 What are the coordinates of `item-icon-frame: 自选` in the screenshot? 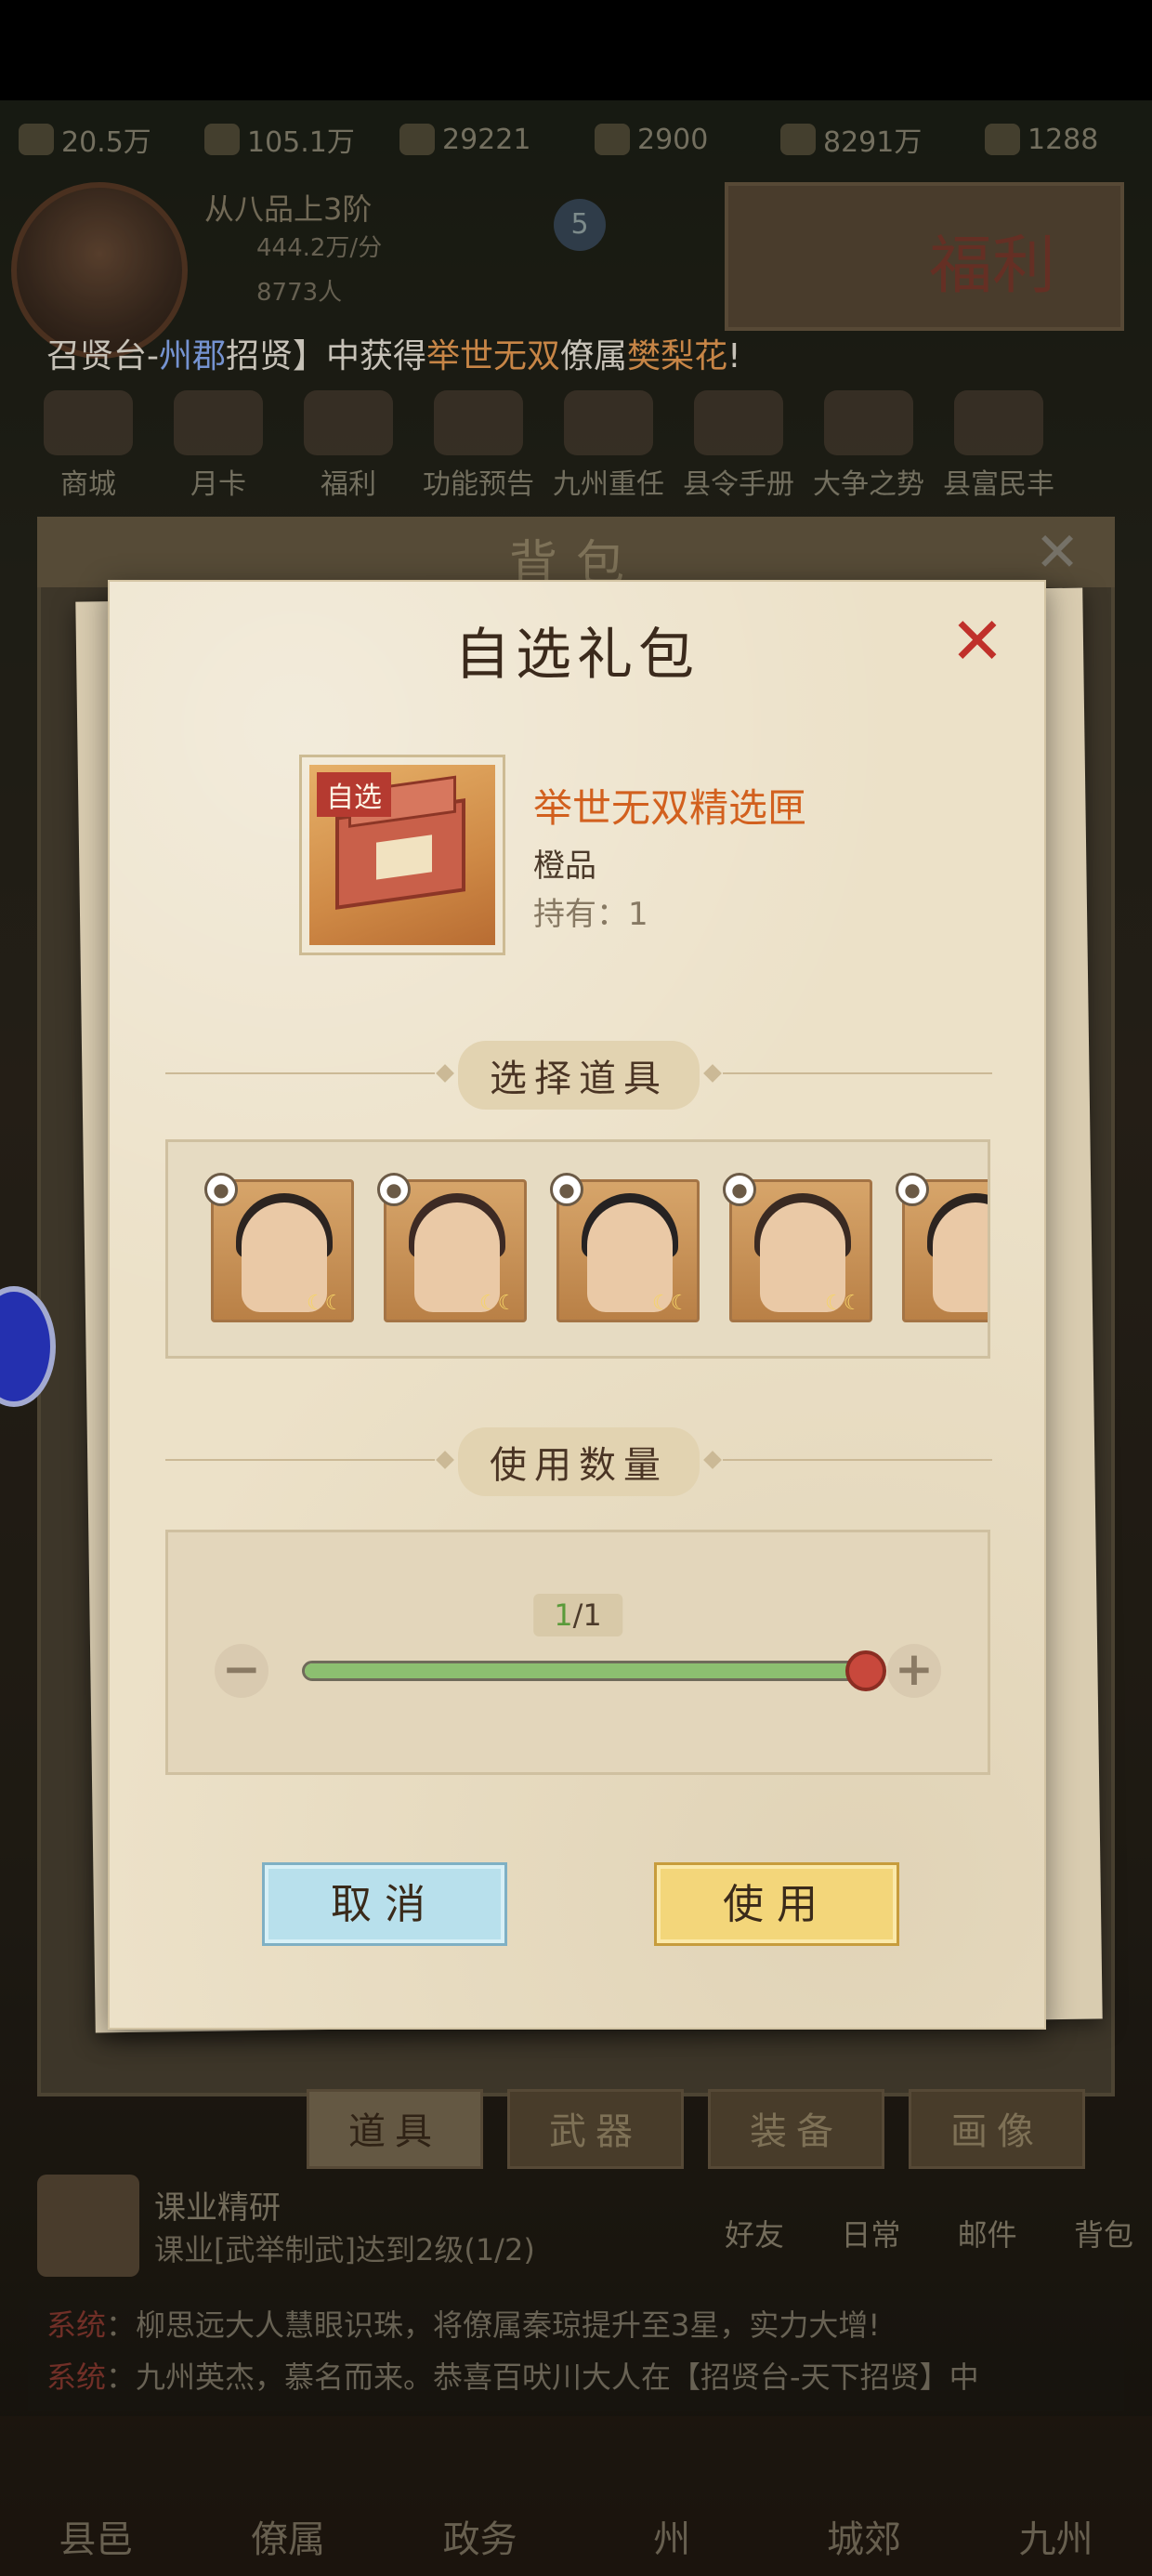 It's located at (402, 855).